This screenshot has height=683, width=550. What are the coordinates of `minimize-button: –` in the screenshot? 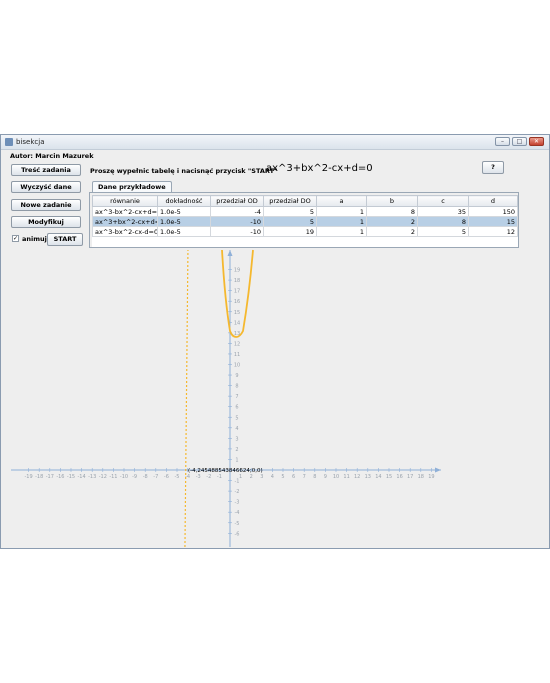 It's located at (502, 141).